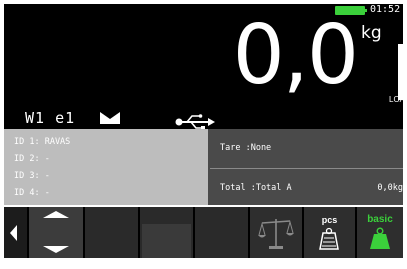 The image size is (407, 269). I want to click on back-key, so click(16, 232).